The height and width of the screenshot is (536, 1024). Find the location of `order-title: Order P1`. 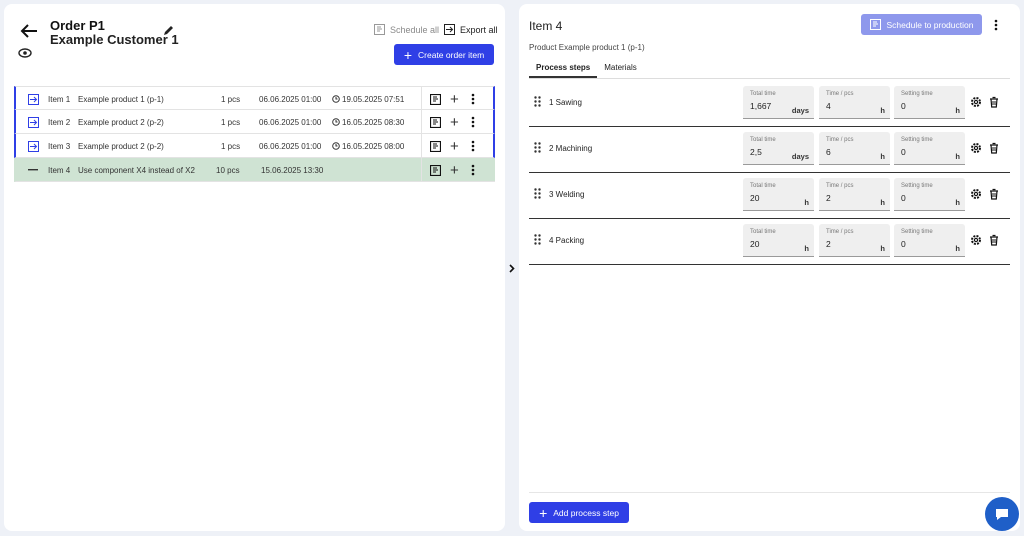

order-title: Order P1 is located at coordinates (77, 25).